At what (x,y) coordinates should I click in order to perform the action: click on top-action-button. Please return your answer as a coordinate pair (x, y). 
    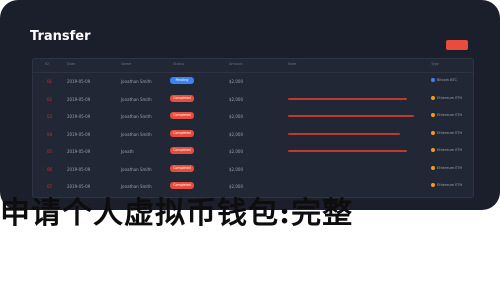
    Looking at the image, I should click on (457, 45).